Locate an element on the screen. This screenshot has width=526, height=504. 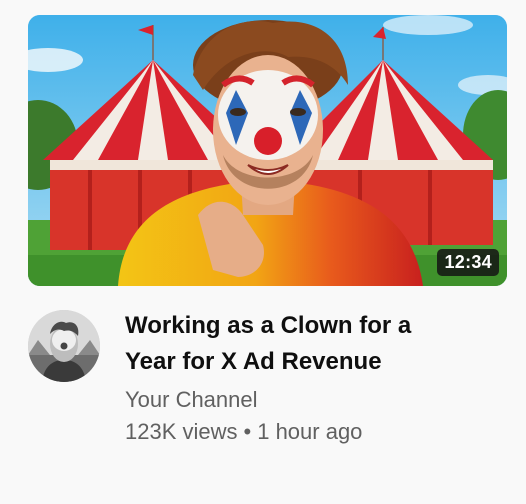
upload-age: 1 hour ago is located at coordinates (310, 431).